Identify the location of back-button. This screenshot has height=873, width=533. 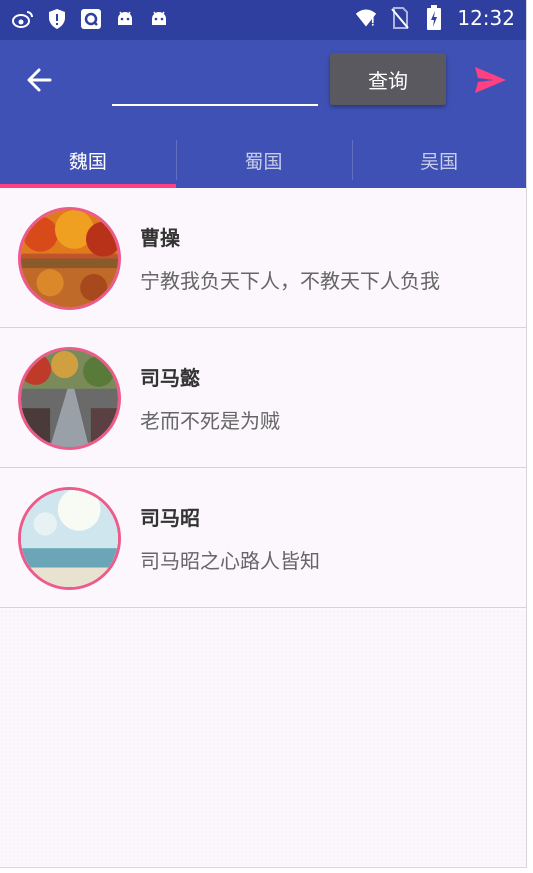
(40, 80).